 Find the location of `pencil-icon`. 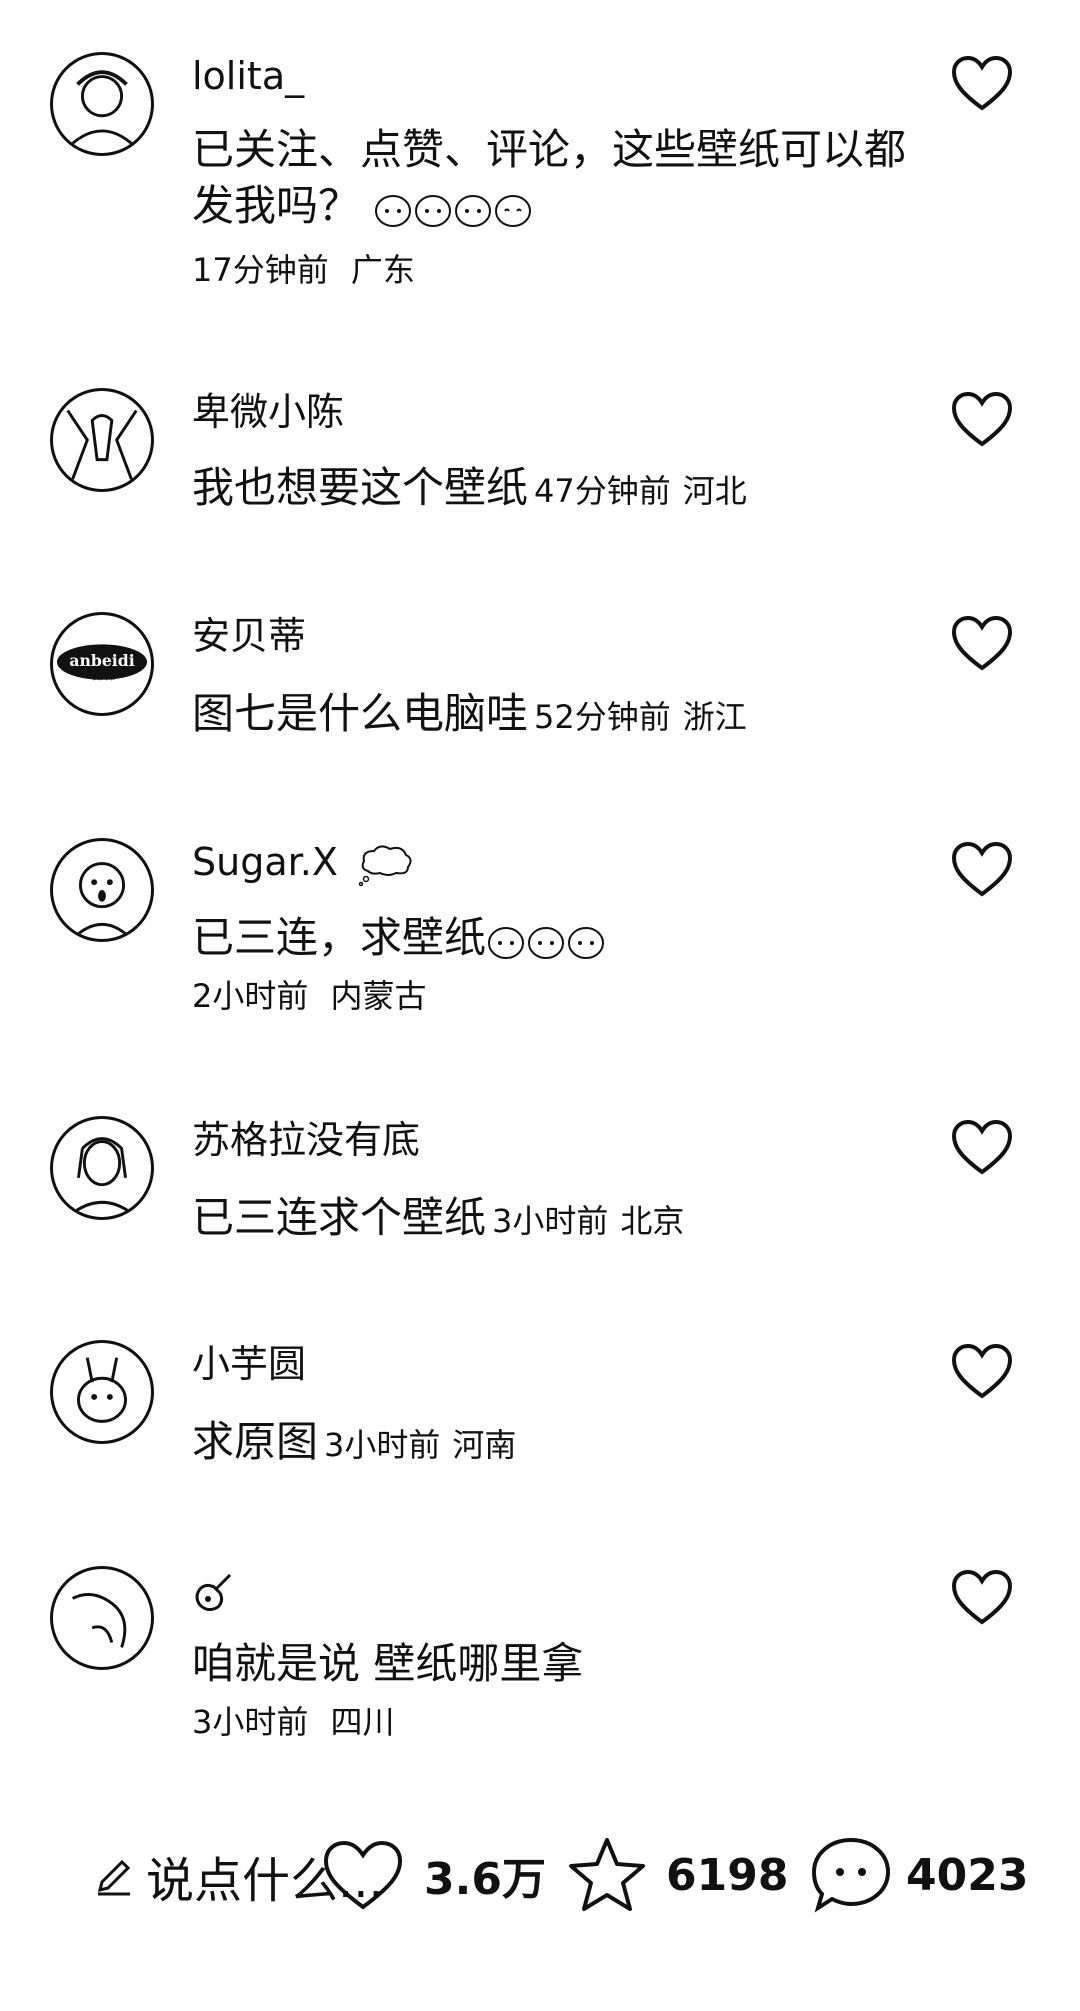

pencil-icon is located at coordinates (114, 1877).